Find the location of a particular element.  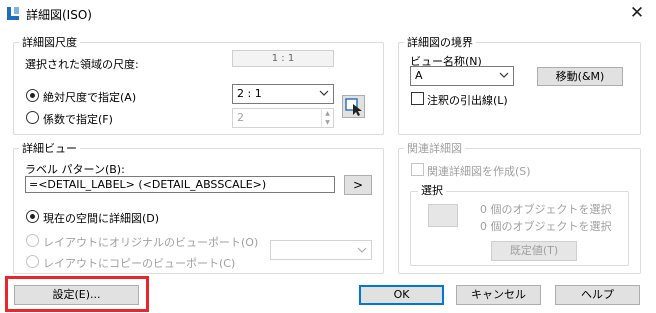

layout-copy-radio is located at coordinates (32, 261).